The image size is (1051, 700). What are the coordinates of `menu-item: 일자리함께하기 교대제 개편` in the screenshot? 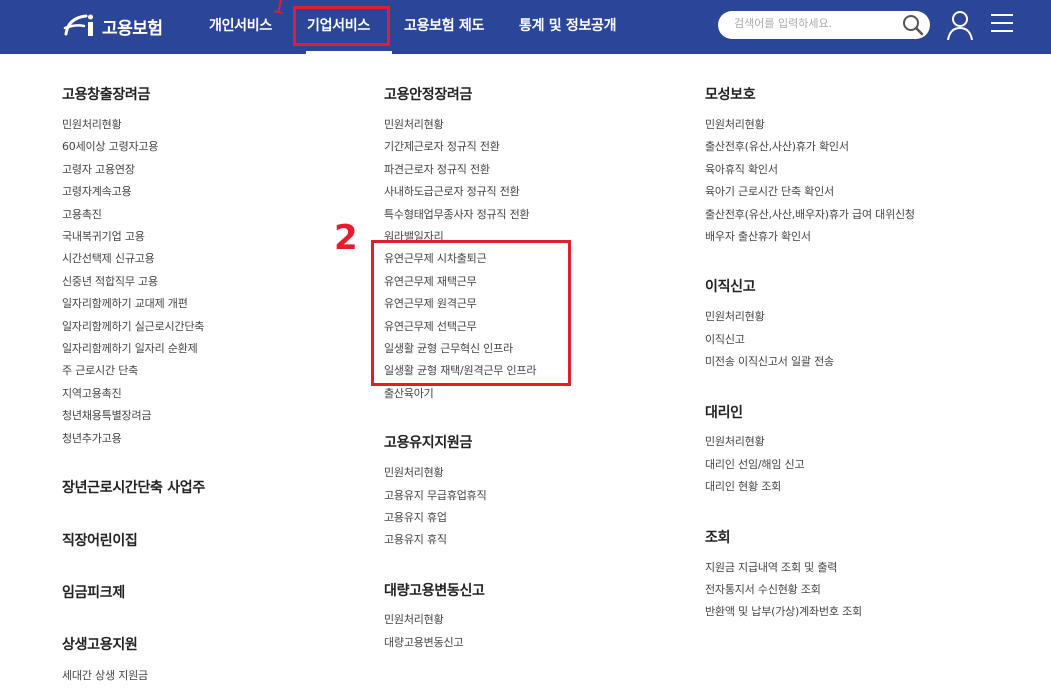 It's located at (125, 303).